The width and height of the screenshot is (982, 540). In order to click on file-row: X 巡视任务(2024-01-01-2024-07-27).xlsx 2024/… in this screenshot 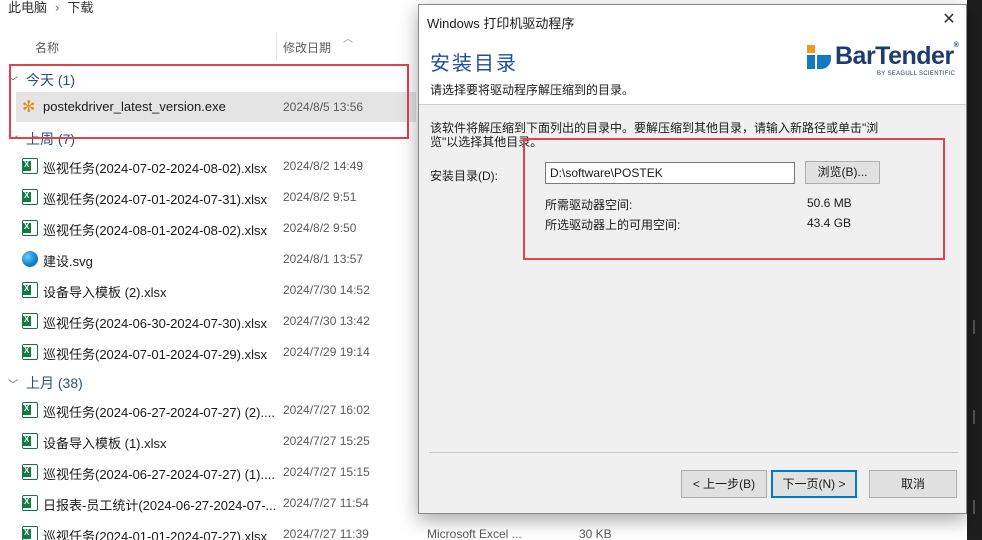, I will do `click(326, 529)`.